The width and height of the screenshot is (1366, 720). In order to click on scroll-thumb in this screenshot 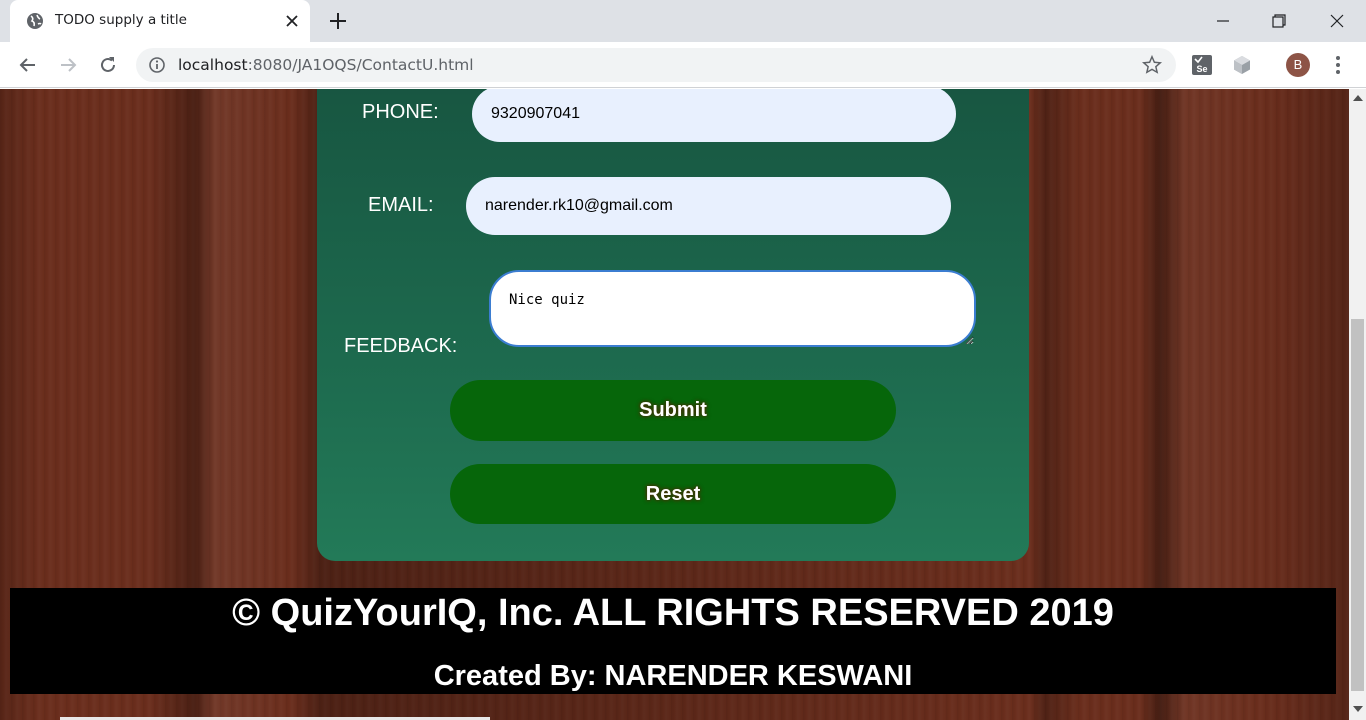, I will do `click(1357, 505)`.